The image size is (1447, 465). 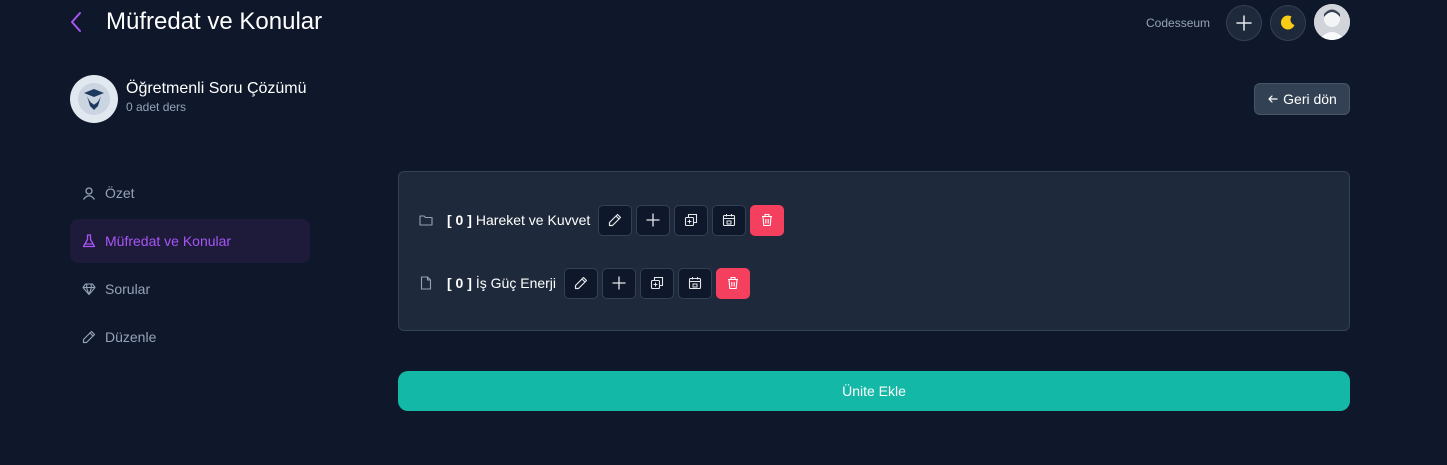 What do you see at coordinates (426, 220) in the screenshot?
I see `folder-icon` at bounding box center [426, 220].